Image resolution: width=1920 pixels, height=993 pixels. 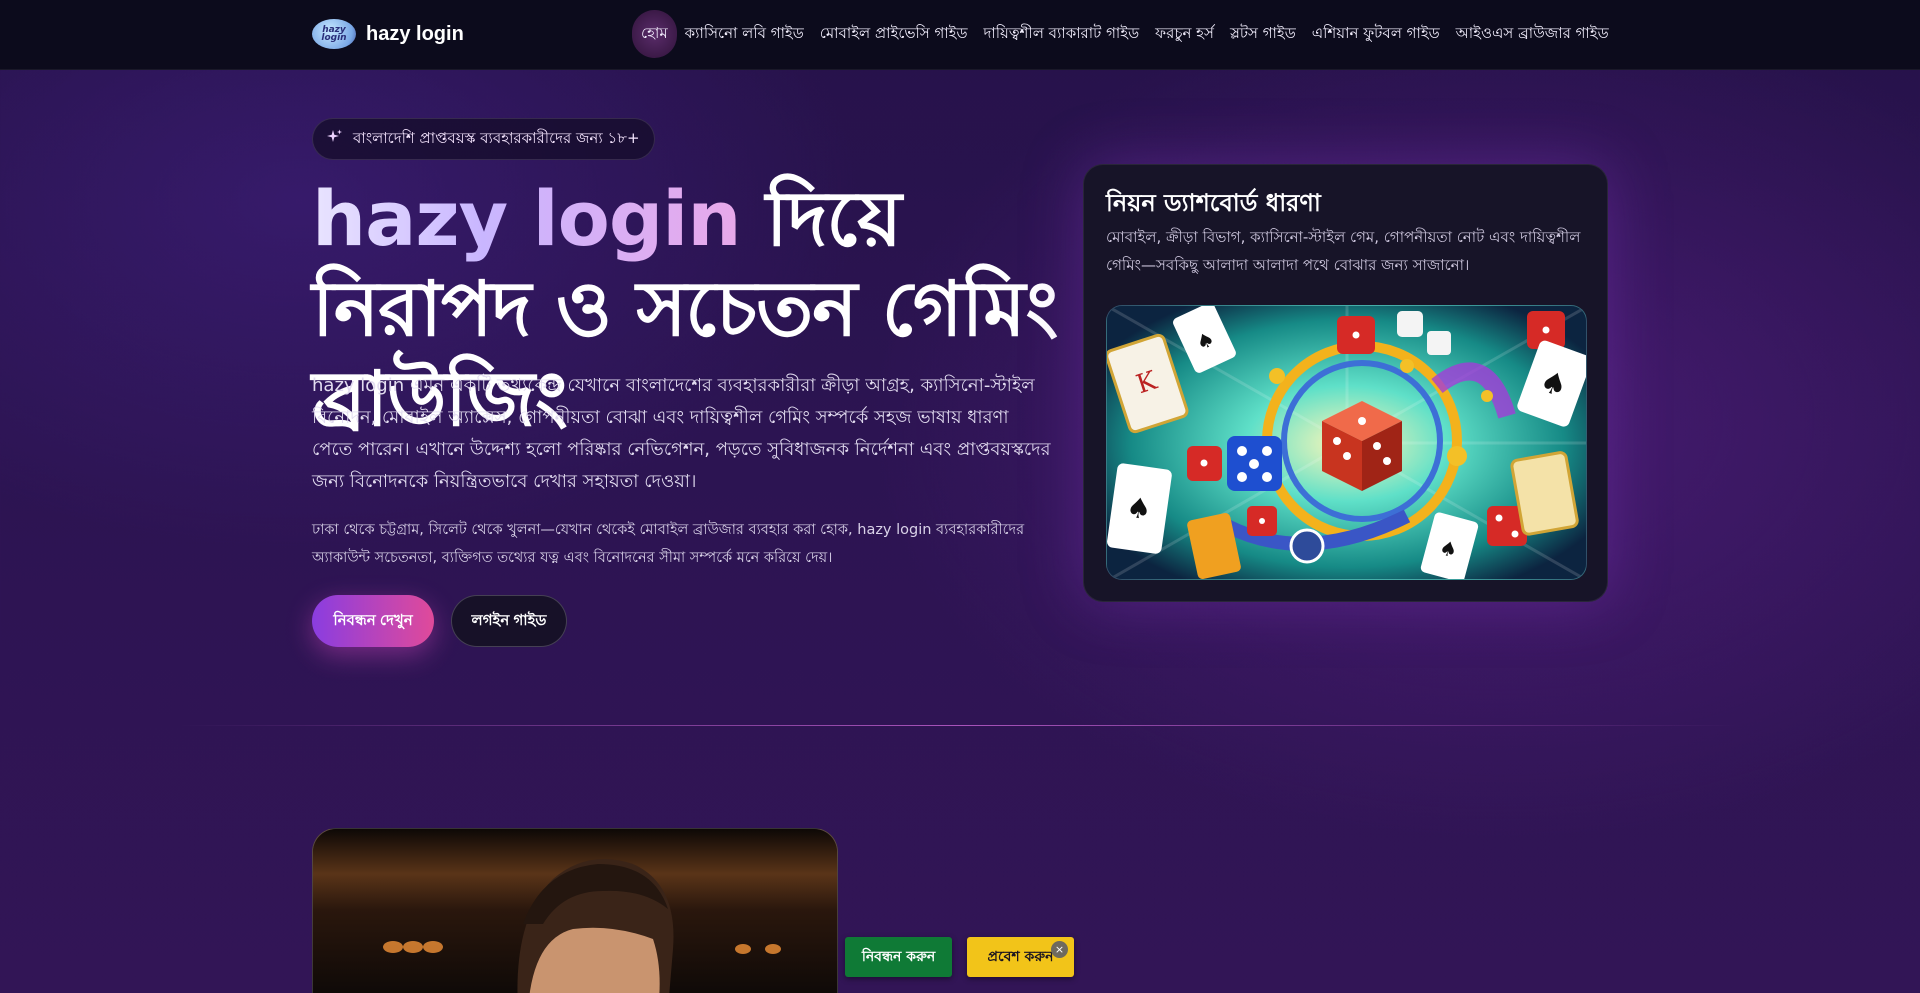 I want to click on brand-logo: hazy login, so click(x=334, y=34).